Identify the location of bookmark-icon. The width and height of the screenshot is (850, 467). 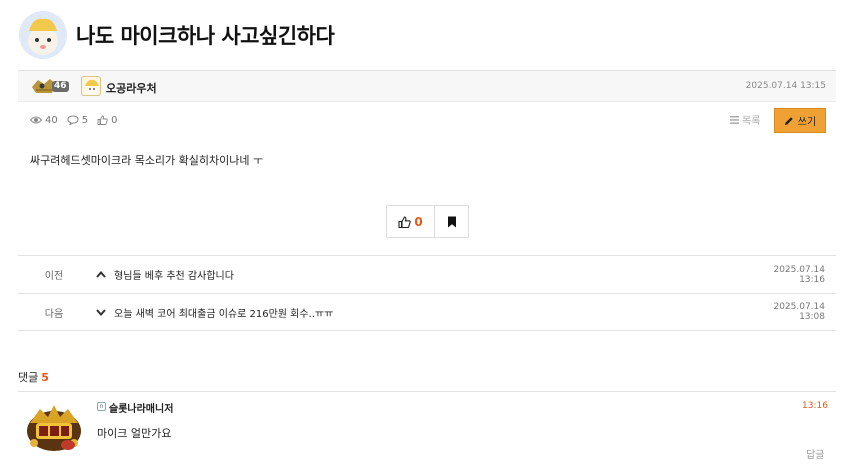
(451, 221).